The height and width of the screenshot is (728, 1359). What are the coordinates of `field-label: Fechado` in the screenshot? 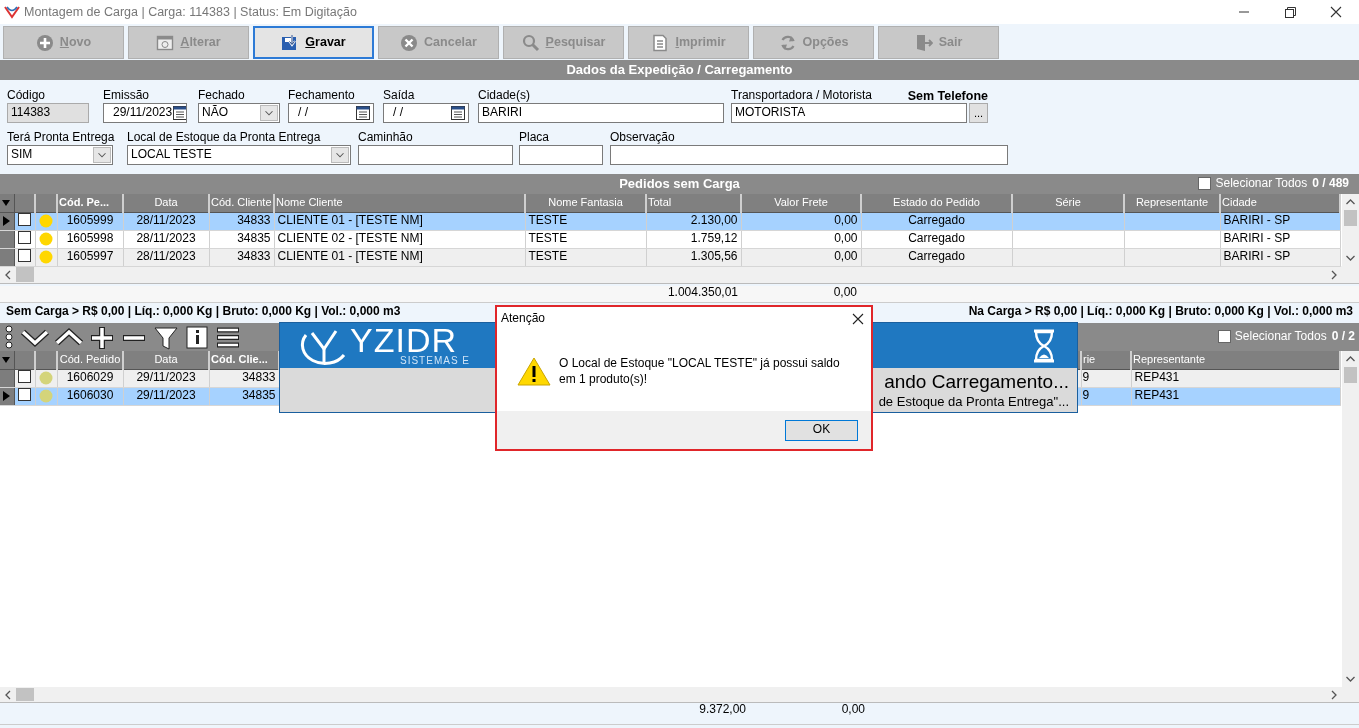 It's located at (221, 96).